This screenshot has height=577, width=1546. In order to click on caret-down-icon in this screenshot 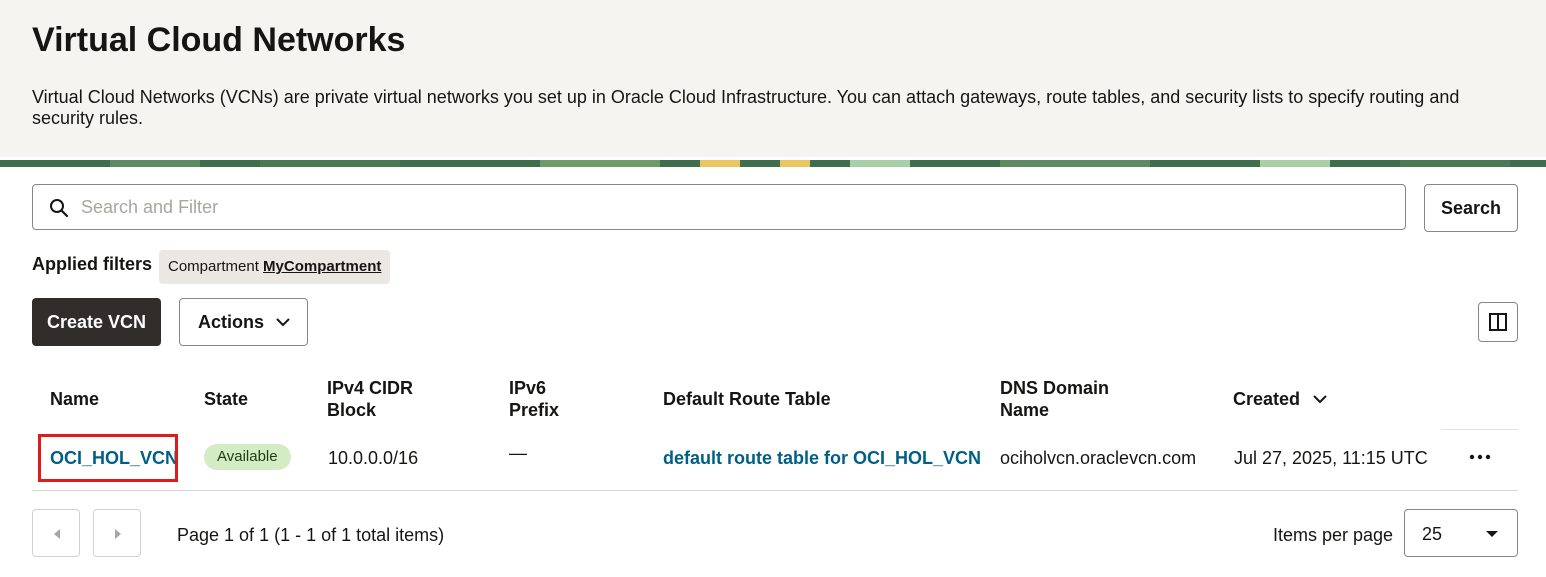, I will do `click(1492, 534)`.